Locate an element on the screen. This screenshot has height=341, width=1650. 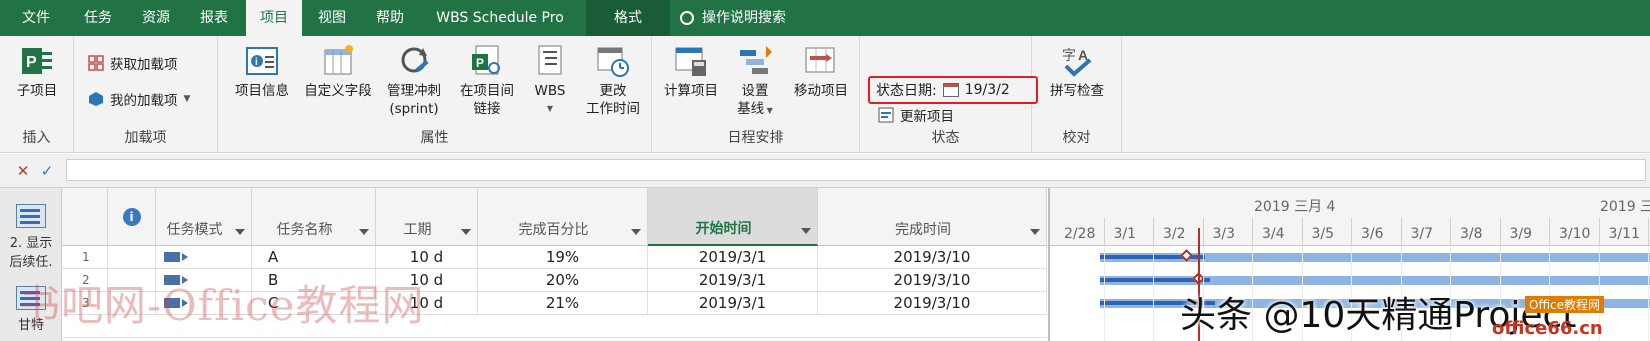
subproject-label: 子项目 is located at coordinates (37, 91).